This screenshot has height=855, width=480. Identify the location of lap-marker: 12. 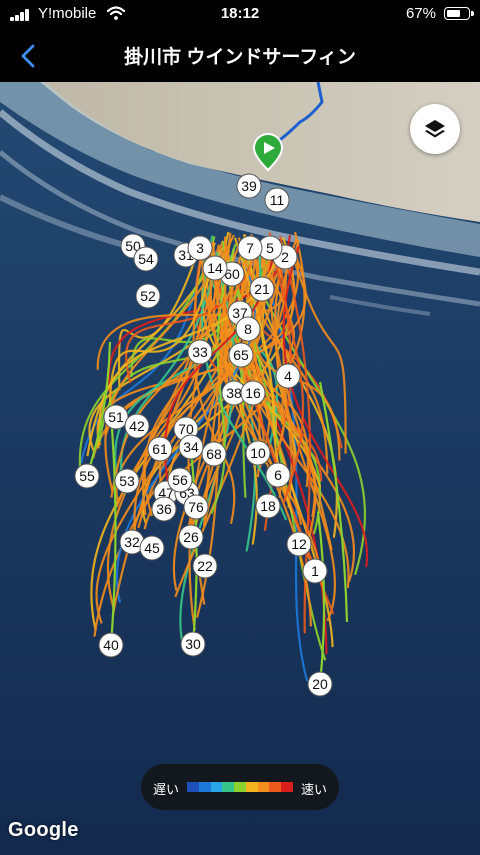
(299, 544).